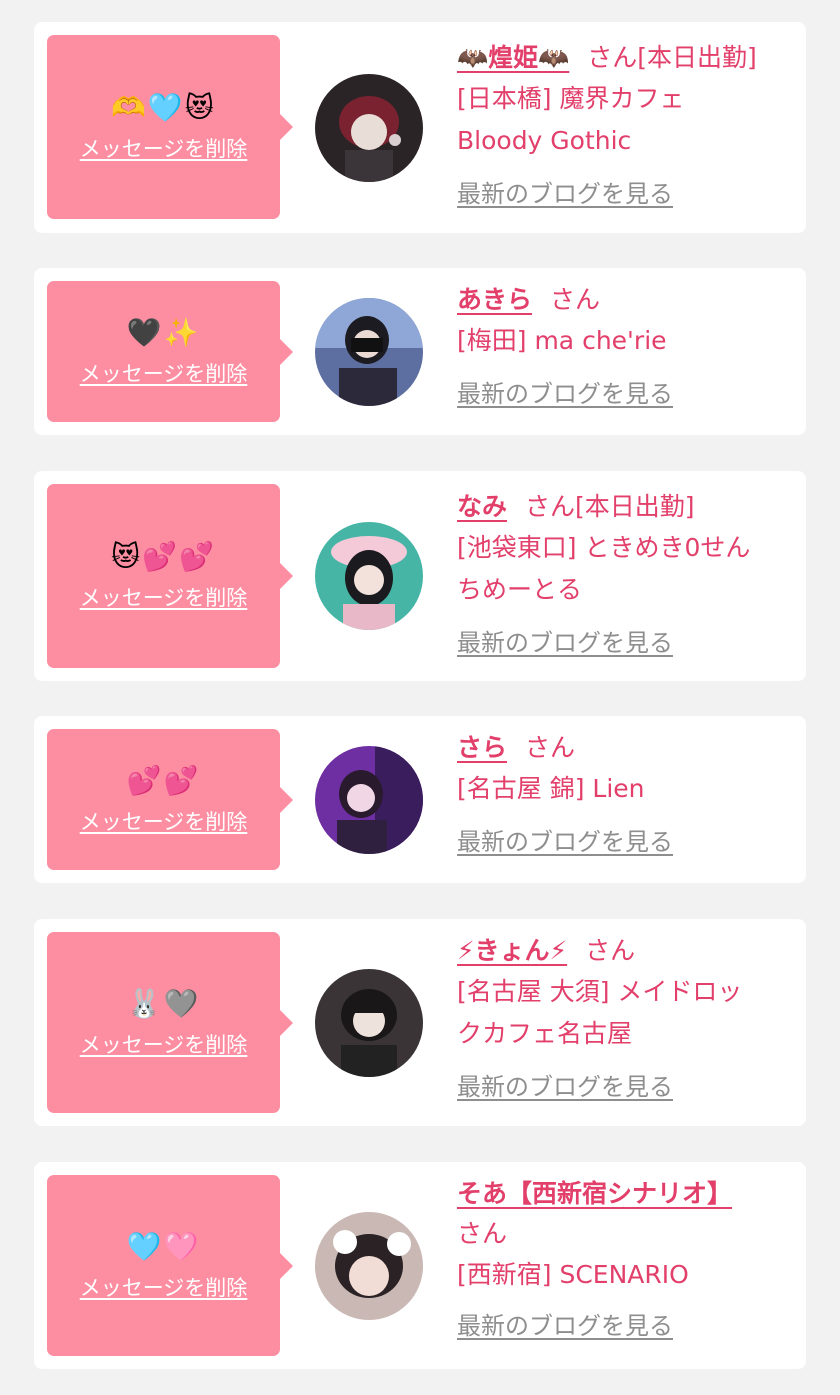 This screenshot has width=840, height=1395. What do you see at coordinates (163, 107) in the screenshot?
I see `message-emoji: 🫶🩵😻` at bounding box center [163, 107].